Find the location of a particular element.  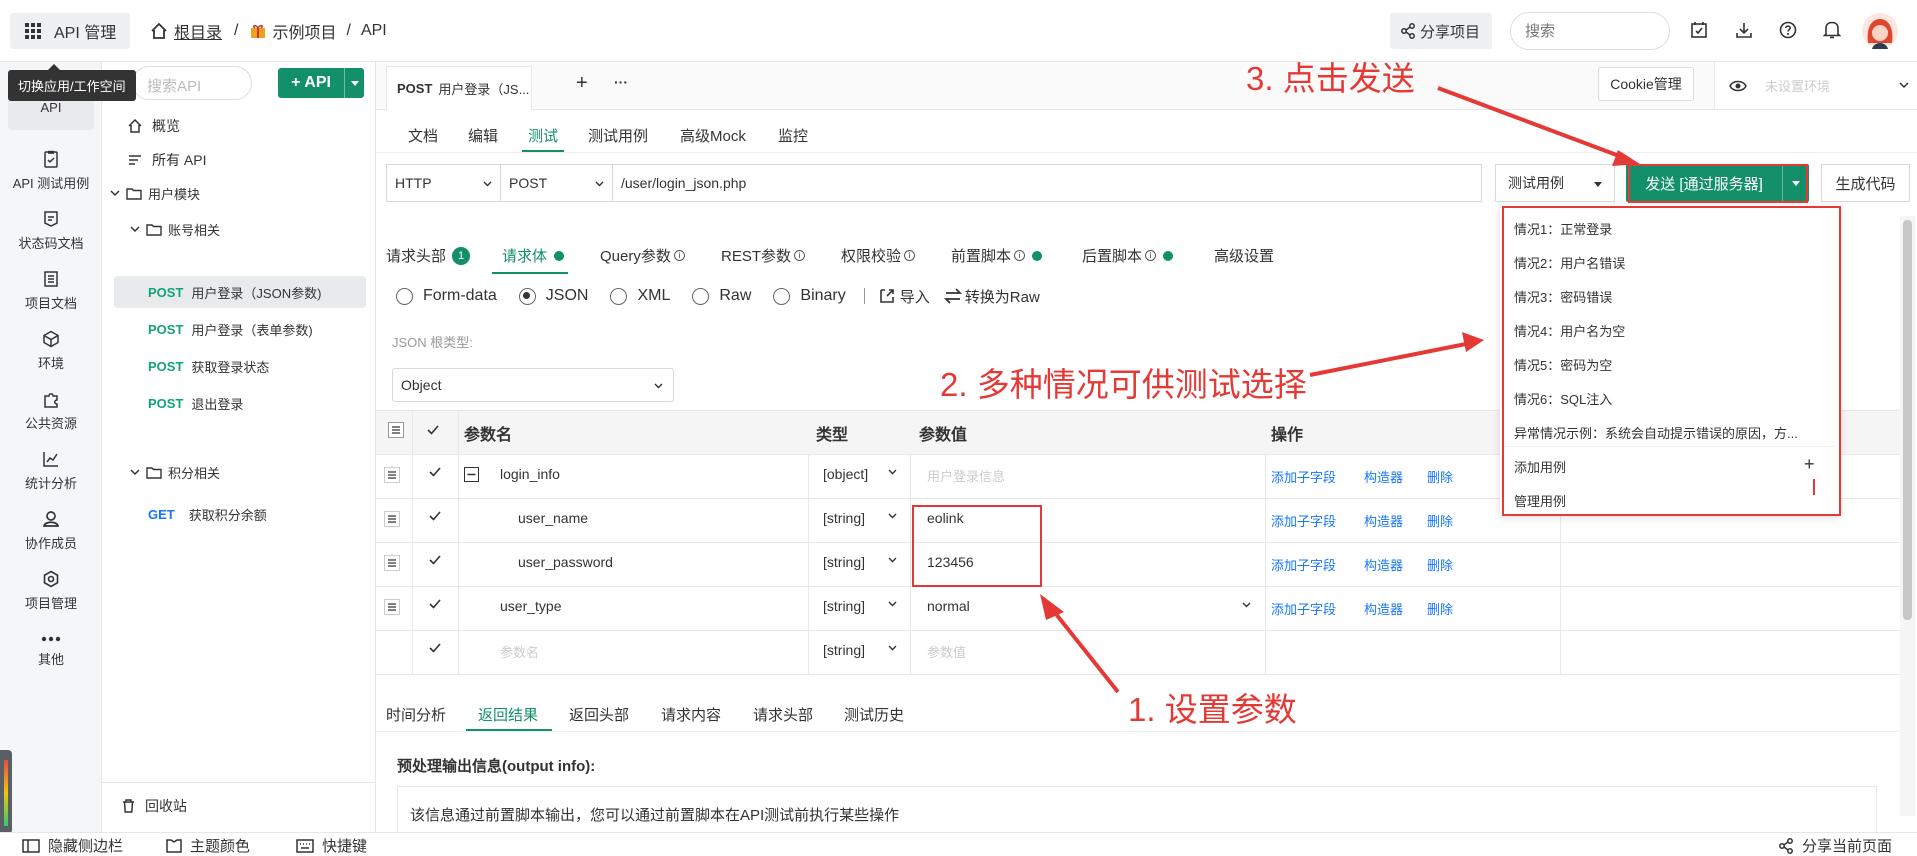

rail-item-environment: 环境 is located at coordinates (51, 351).